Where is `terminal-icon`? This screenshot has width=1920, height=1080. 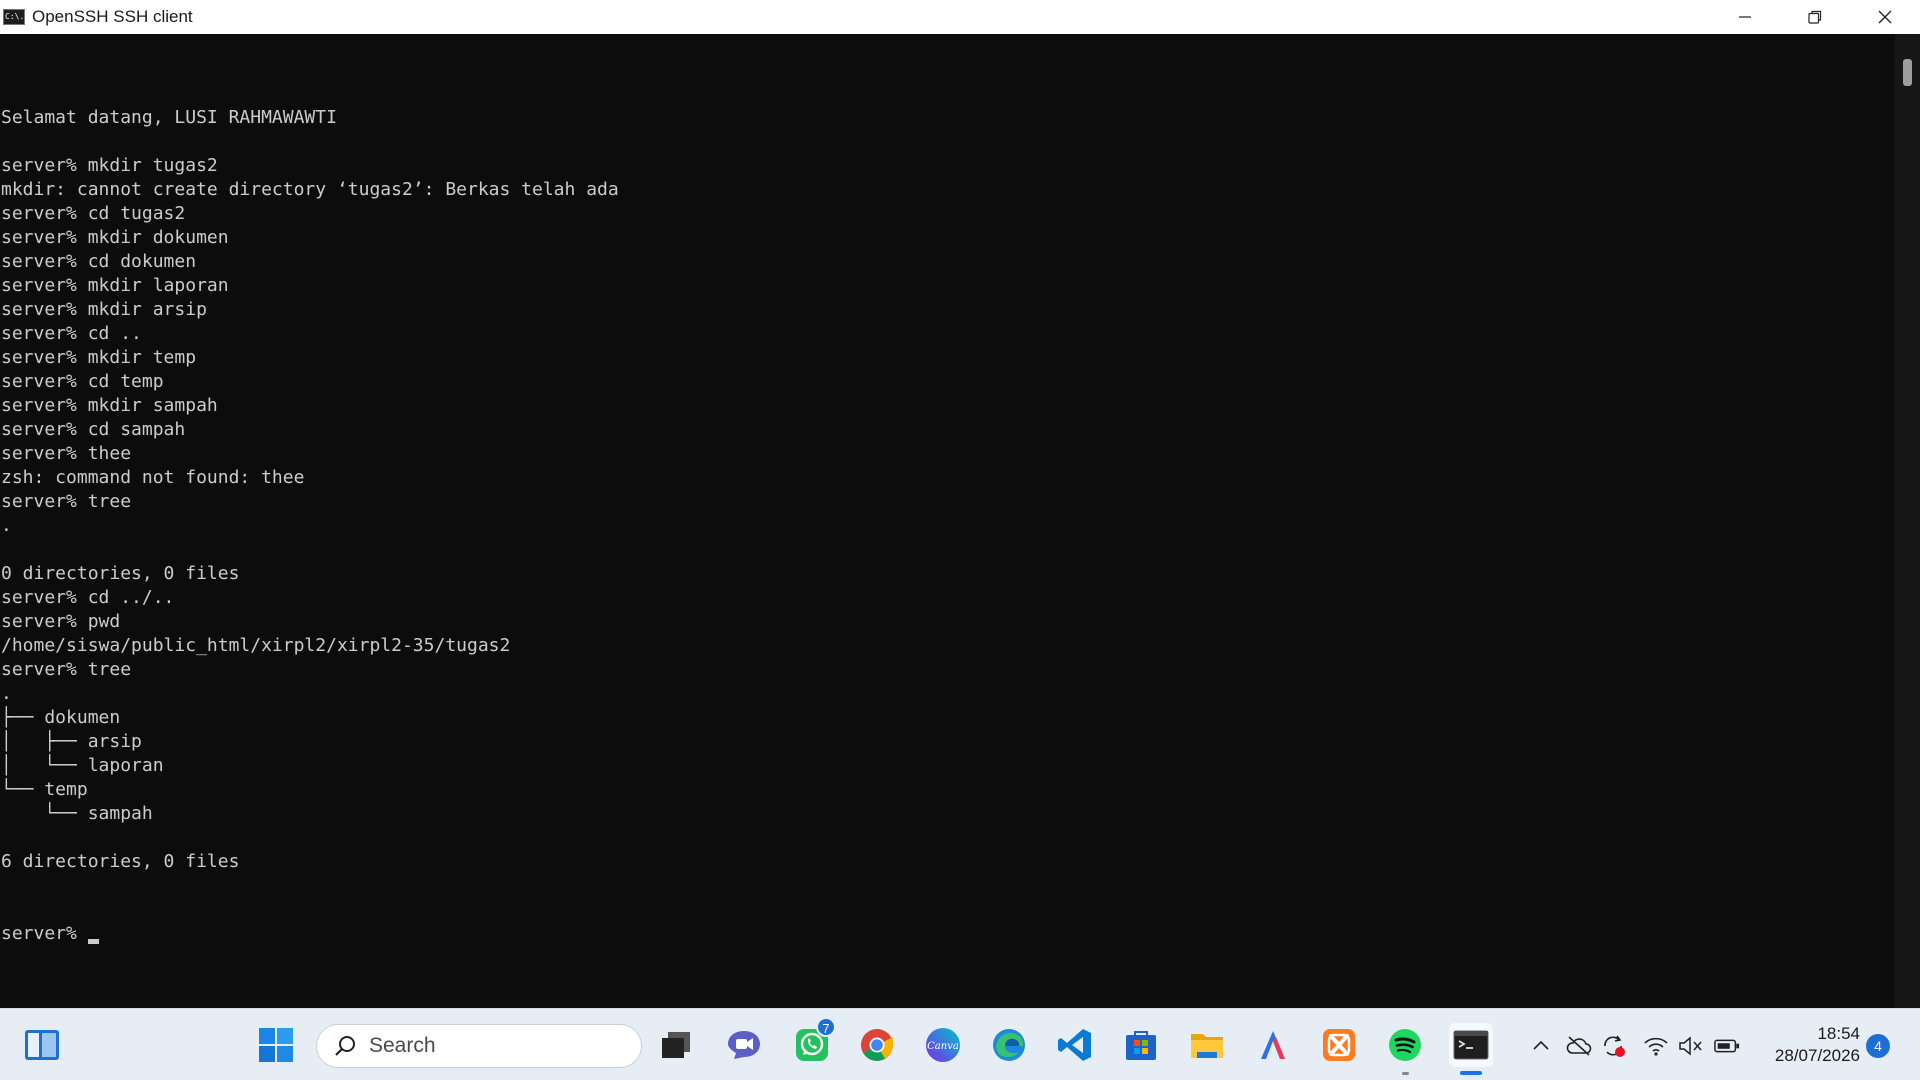 terminal-icon is located at coordinates (1471, 1045).